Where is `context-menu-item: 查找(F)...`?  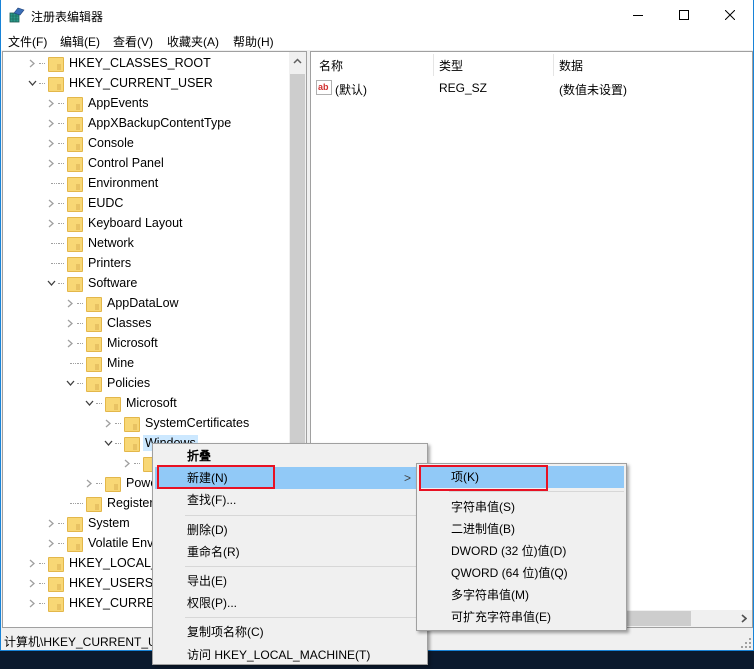
context-menu-item: 查找(F)... is located at coordinates (290, 500).